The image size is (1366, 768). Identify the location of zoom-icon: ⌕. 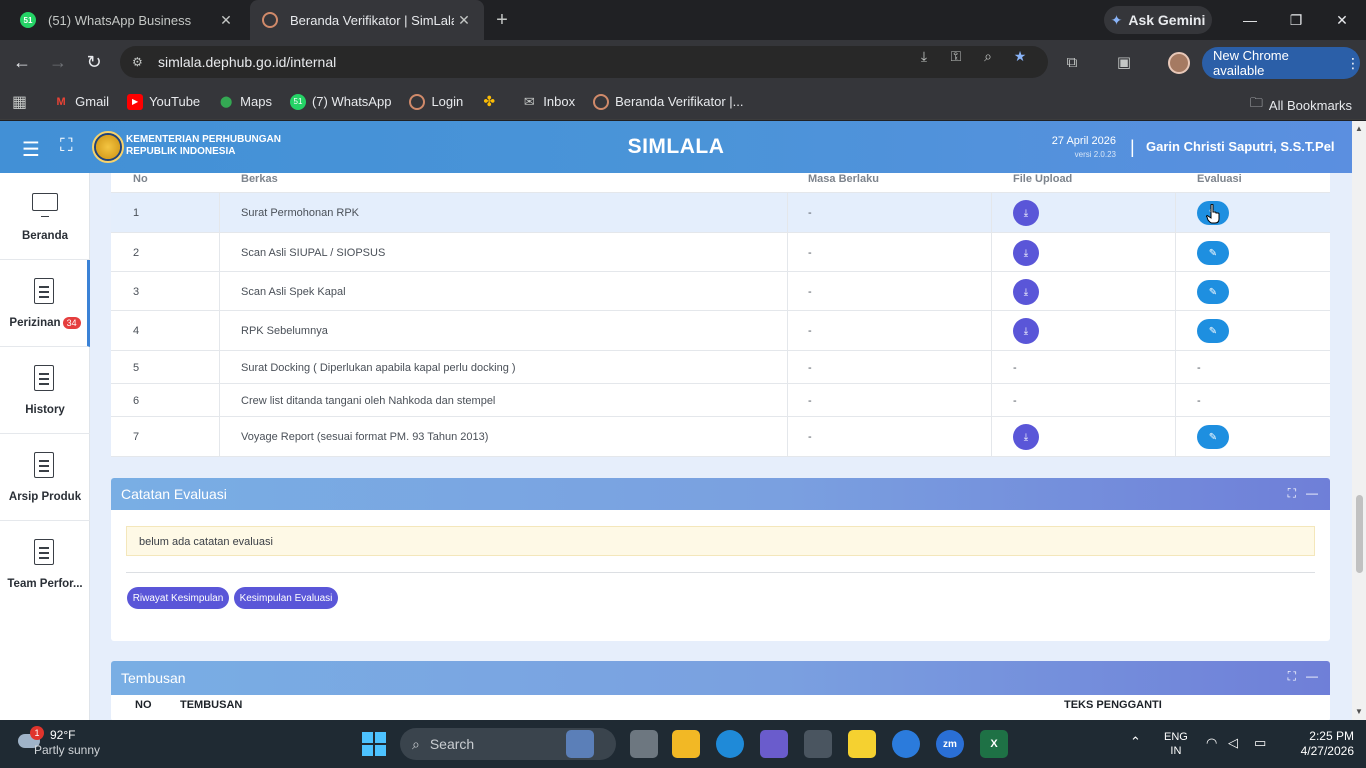
(988, 56).